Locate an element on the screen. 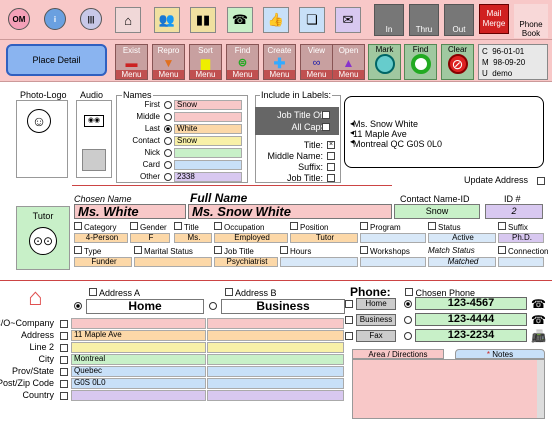 The image size is (552, 422). chosen-phone-icon is located at coordinates (409, 292).